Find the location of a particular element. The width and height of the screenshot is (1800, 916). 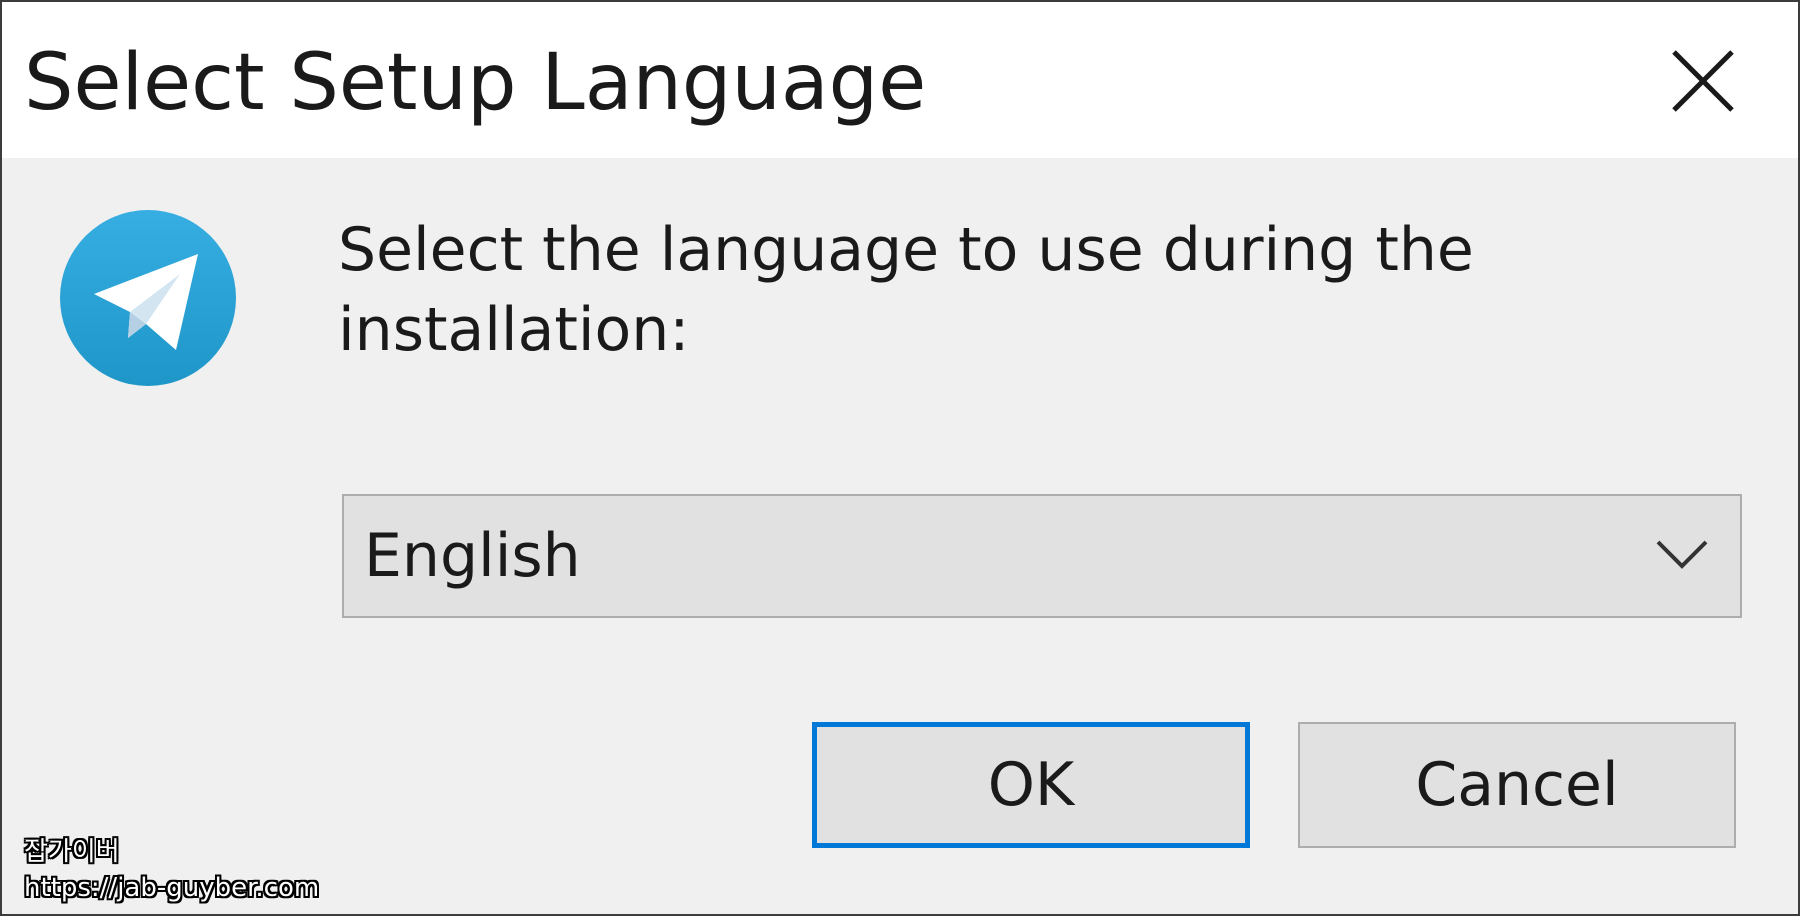

language-select-value: English is located at coordinates (472, 556).